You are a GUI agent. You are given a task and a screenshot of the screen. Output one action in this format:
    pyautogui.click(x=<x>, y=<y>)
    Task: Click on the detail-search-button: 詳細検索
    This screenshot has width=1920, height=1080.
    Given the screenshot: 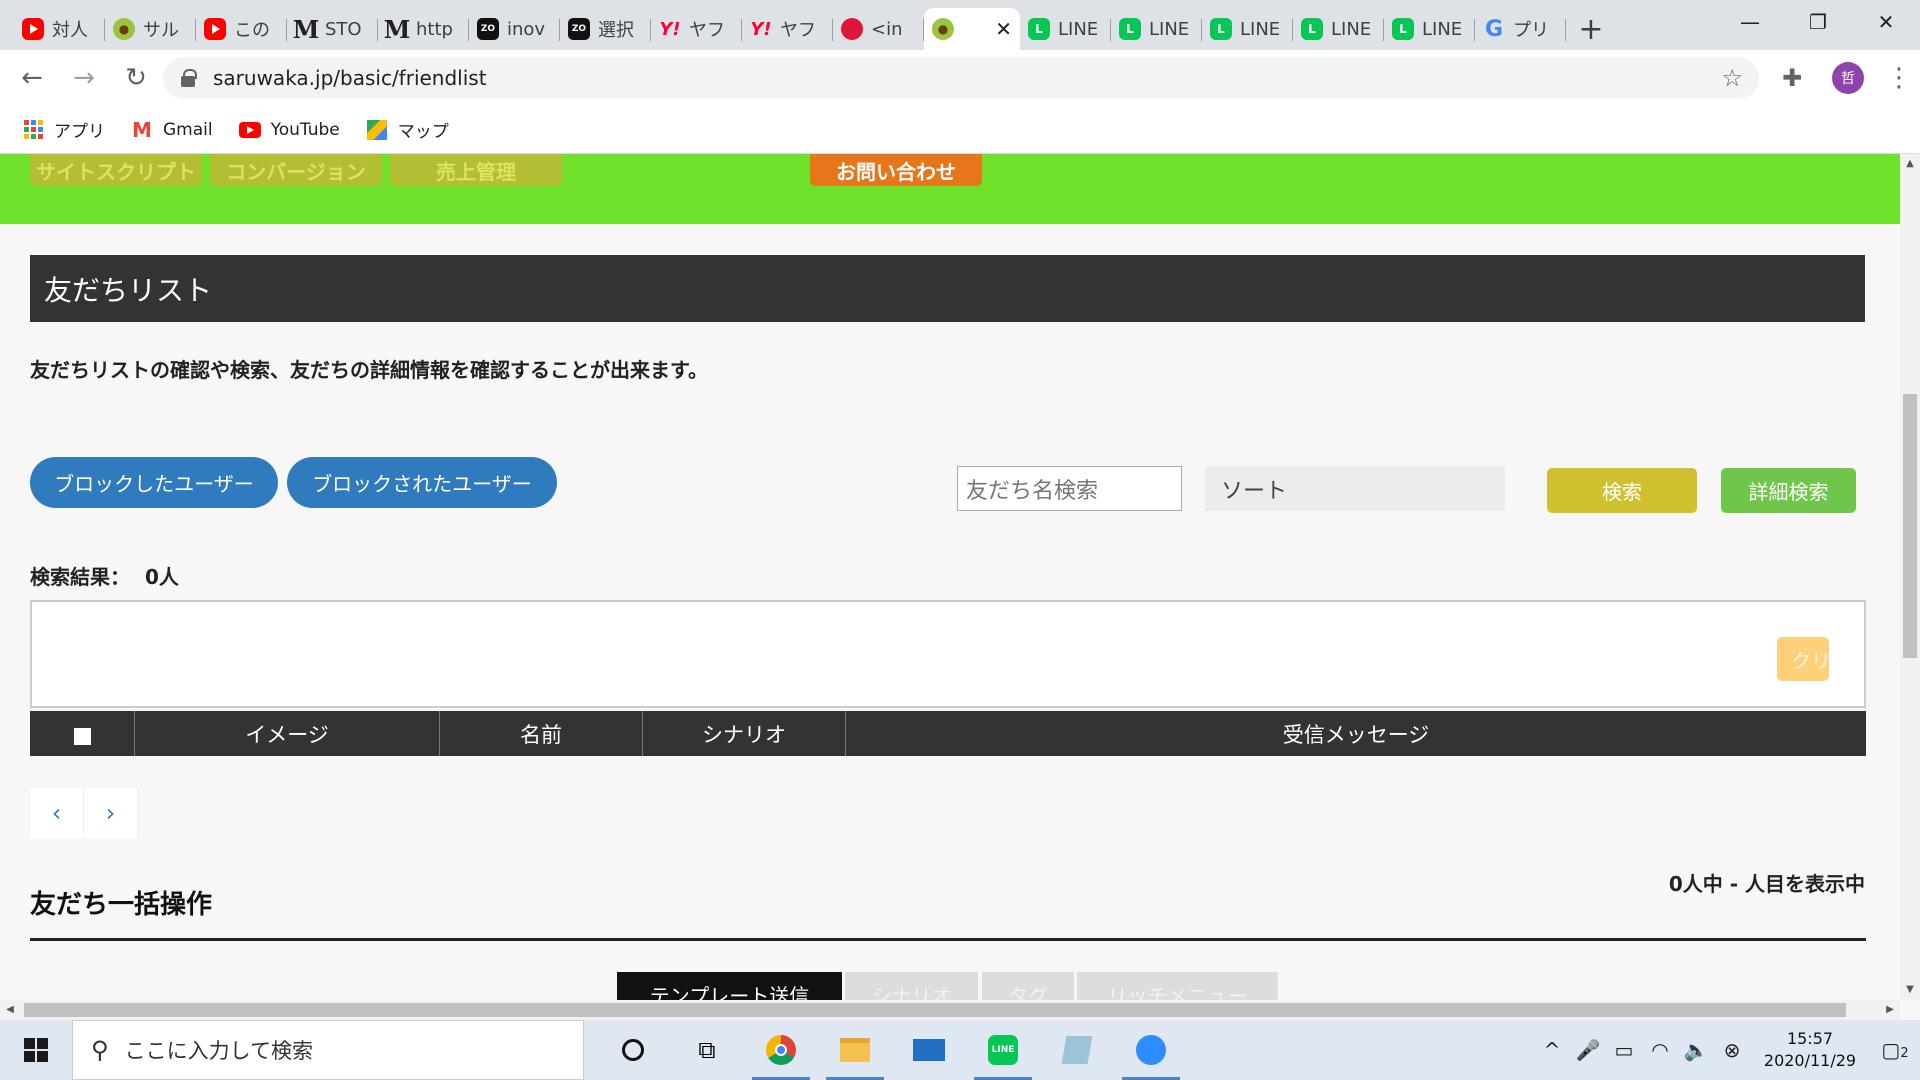 What is the action you would take?
    pyautogui.click(x=1788, y=490)
    